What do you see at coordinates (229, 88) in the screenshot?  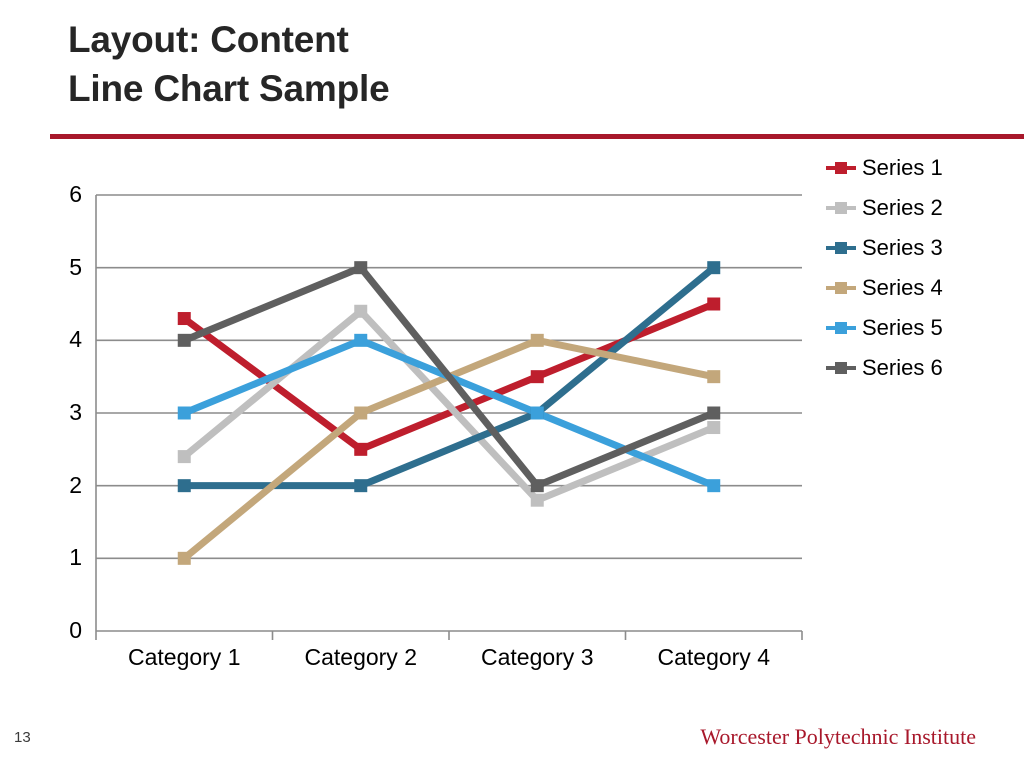 I see `title-line-2: Line Chart Sample` at bounding box center [229, 88].